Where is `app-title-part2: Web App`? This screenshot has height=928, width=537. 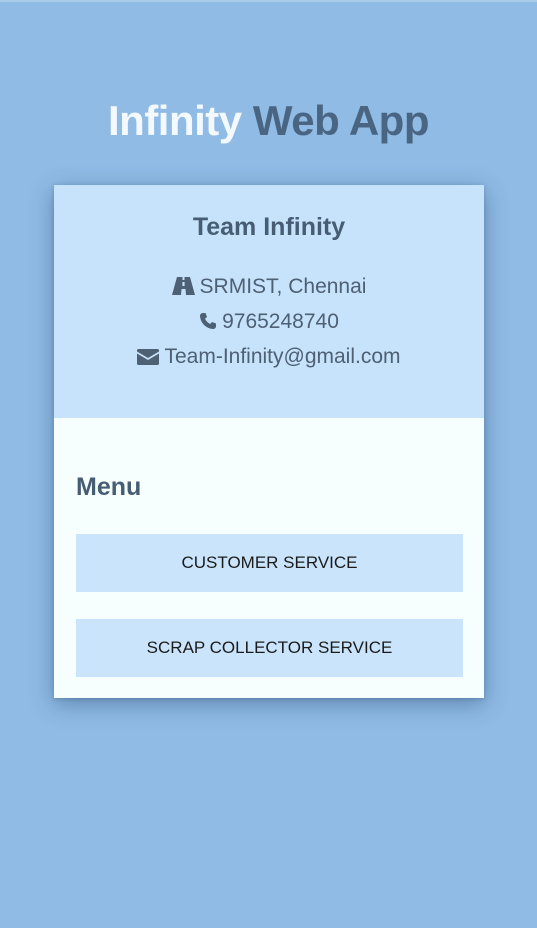
app-title-part2: Web App is located at coordinates (341, 120).